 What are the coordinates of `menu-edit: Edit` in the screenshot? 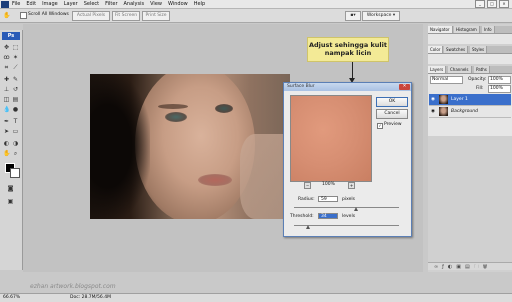 It's located at (31, 4).